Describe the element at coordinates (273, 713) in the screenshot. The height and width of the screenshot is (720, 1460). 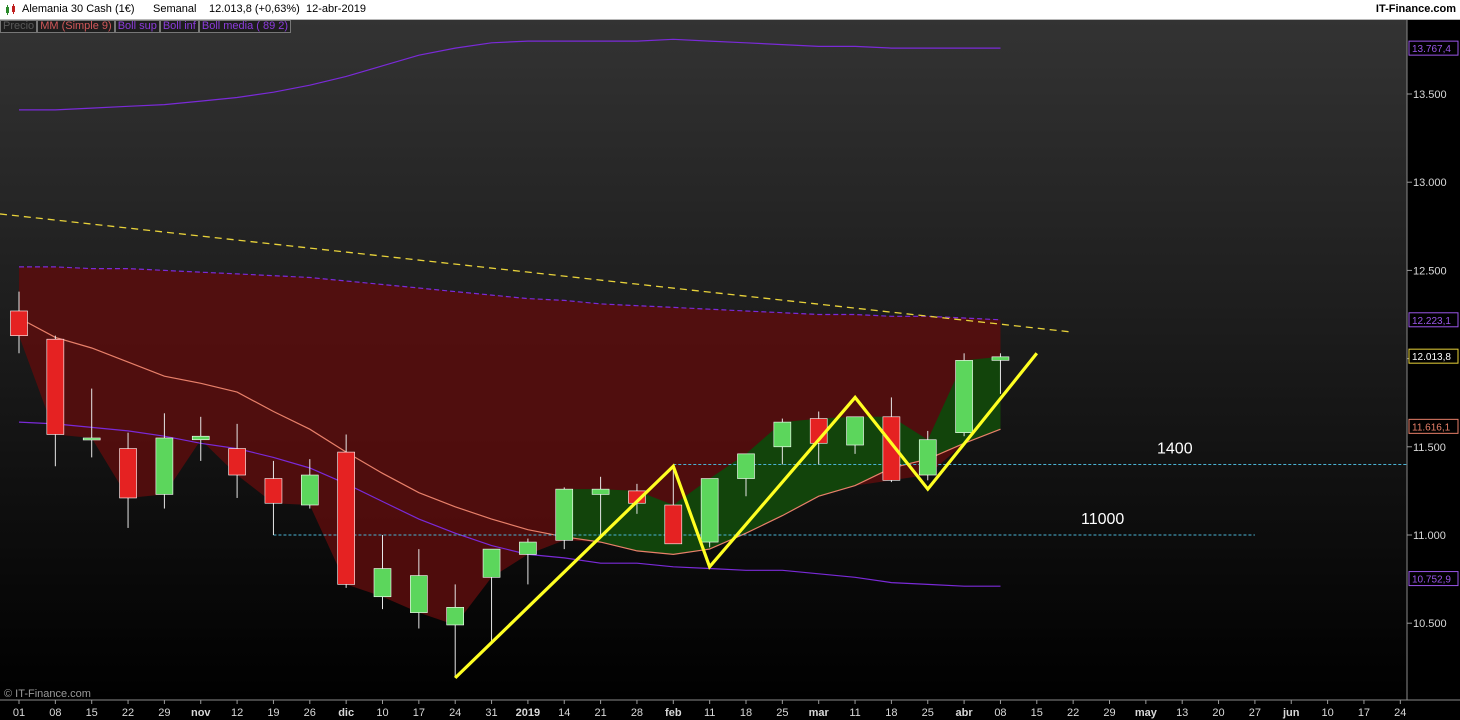
I see `x-tick-label: 19` at that location.